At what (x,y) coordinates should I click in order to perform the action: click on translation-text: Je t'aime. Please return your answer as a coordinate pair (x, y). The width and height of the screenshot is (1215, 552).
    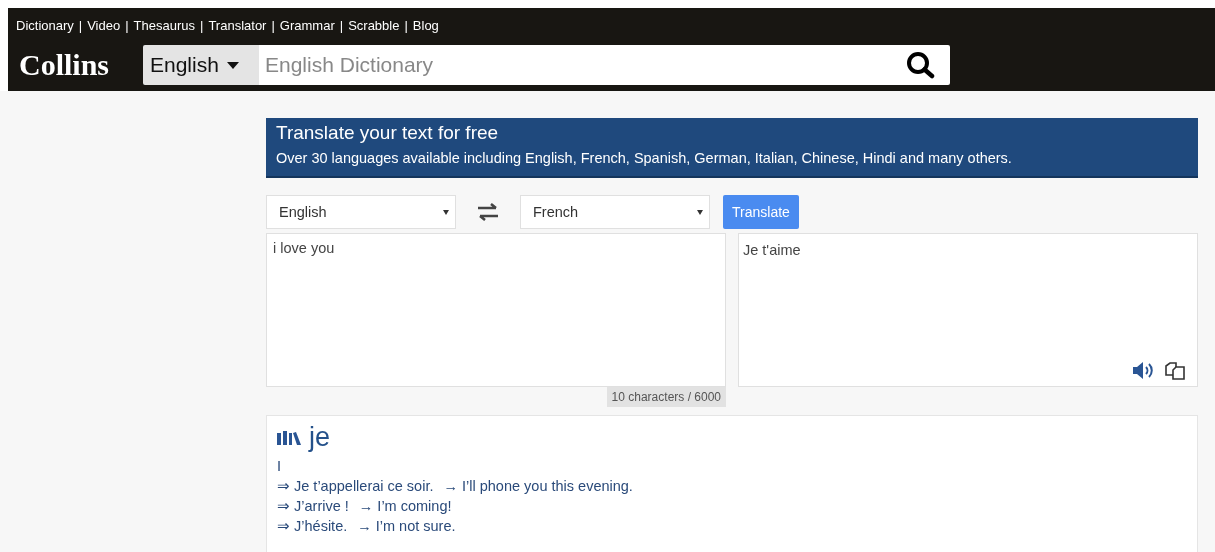
    Looking at the image, I should click on (772, 250).